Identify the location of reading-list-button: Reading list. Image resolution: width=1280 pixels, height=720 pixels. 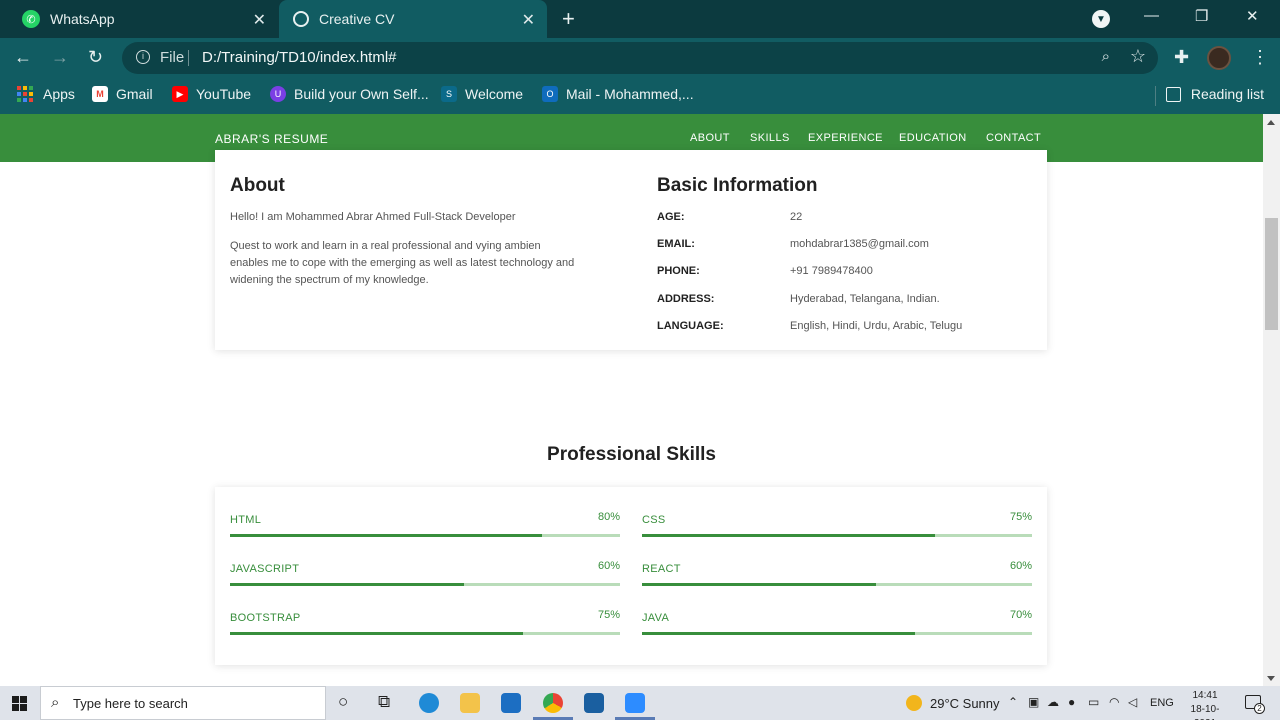
(1214, 94).